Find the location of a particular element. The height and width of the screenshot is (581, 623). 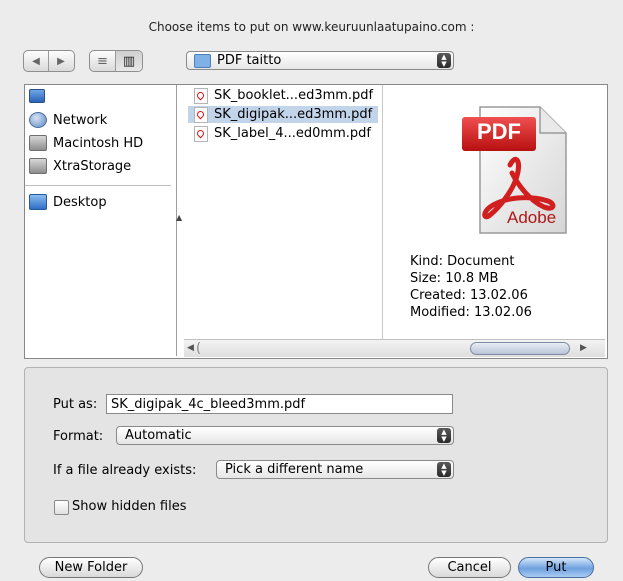

sidebar-item-desktop: Desktop is located at coordinates (68, 202).